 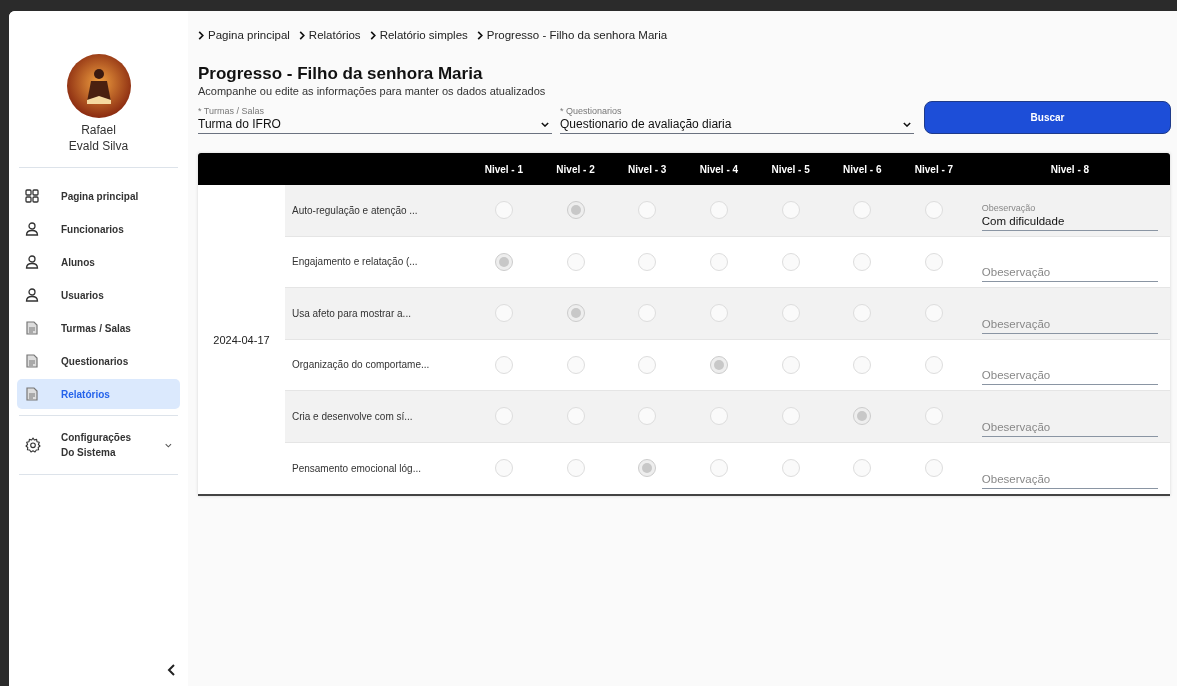 What do you see at coordinates (418, 35) in the screenshot?
I see `breadcrumb-link: Relatório simples` at bounding box center [418, 35].